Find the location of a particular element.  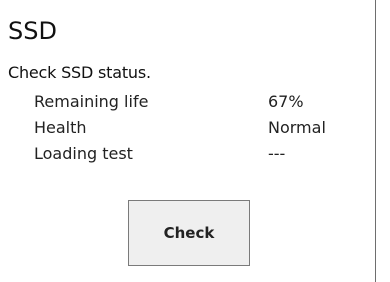

status-value: --- is located at coordinates (277, 153).